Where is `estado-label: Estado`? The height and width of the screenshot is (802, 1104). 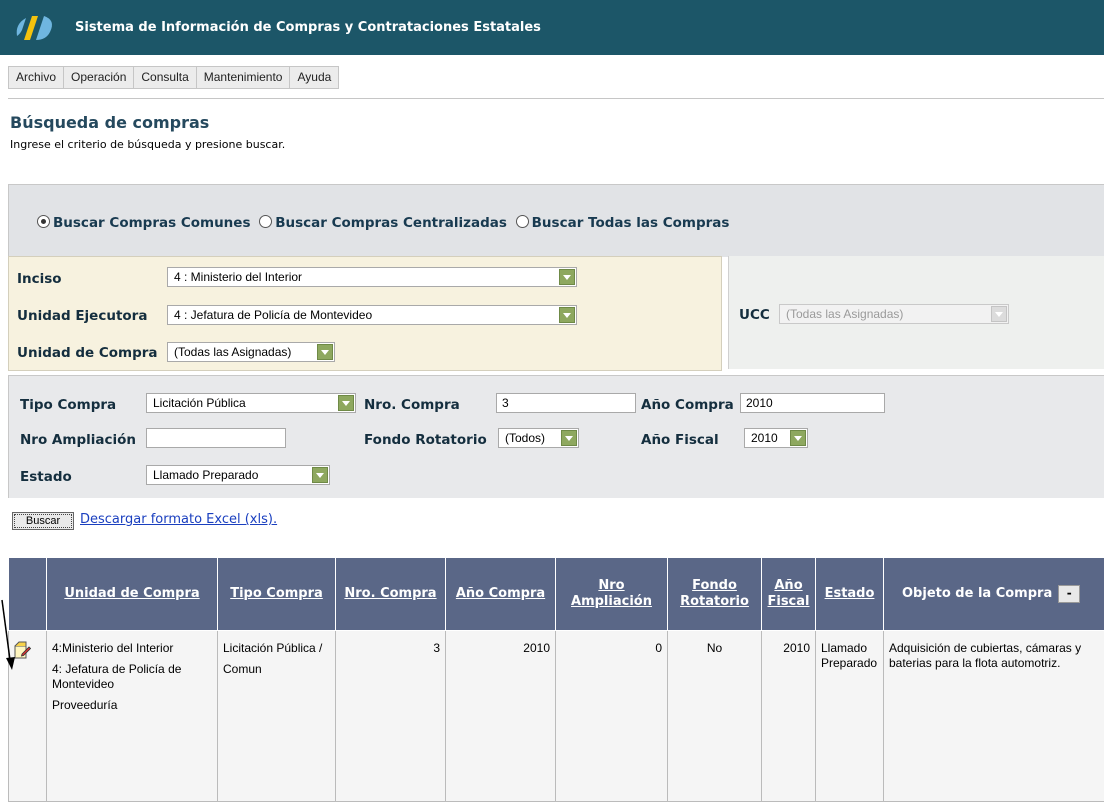
estado-label: Estado is located at coordinates (46, 477).